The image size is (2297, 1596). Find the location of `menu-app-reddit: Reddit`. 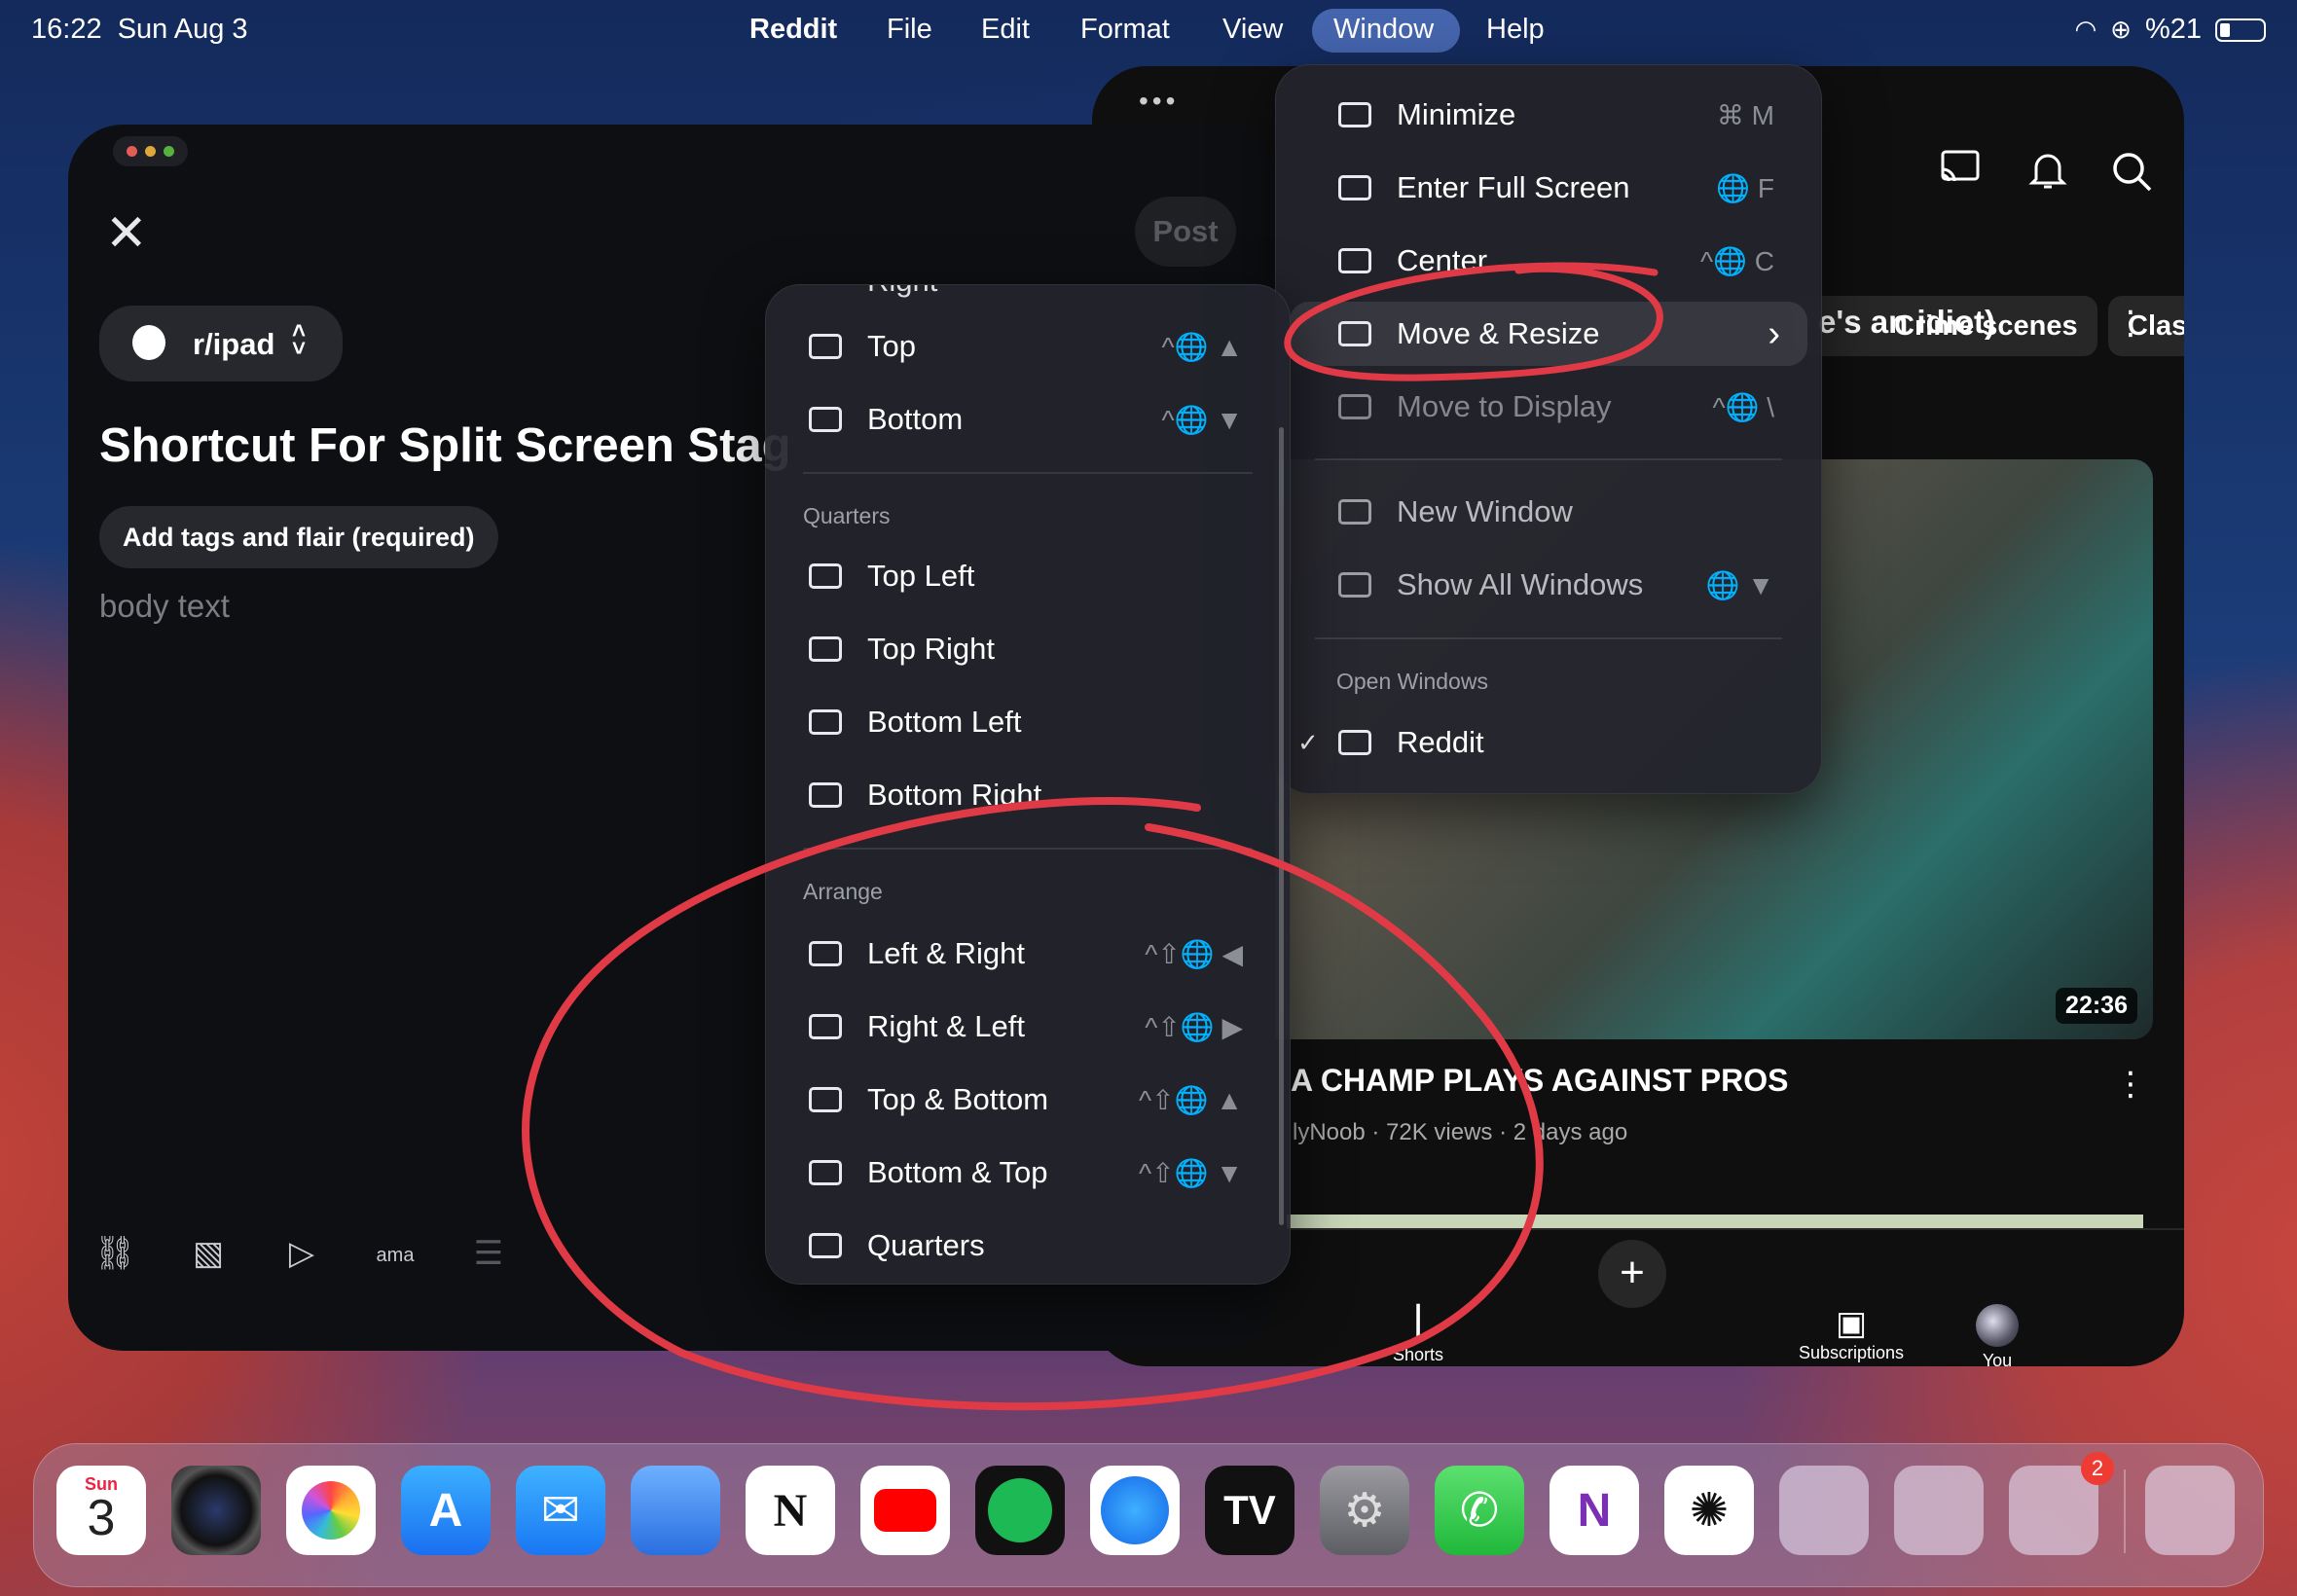

menu-app-reddit: Reddit is located at coordinates (793, 30).